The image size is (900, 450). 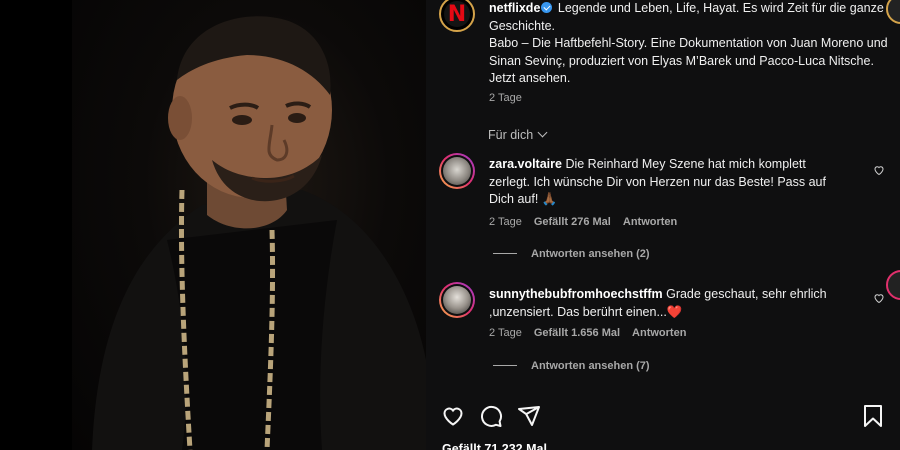 I want to click on comment-filter-dropdown: Für dich, so click(x=518, y=134).